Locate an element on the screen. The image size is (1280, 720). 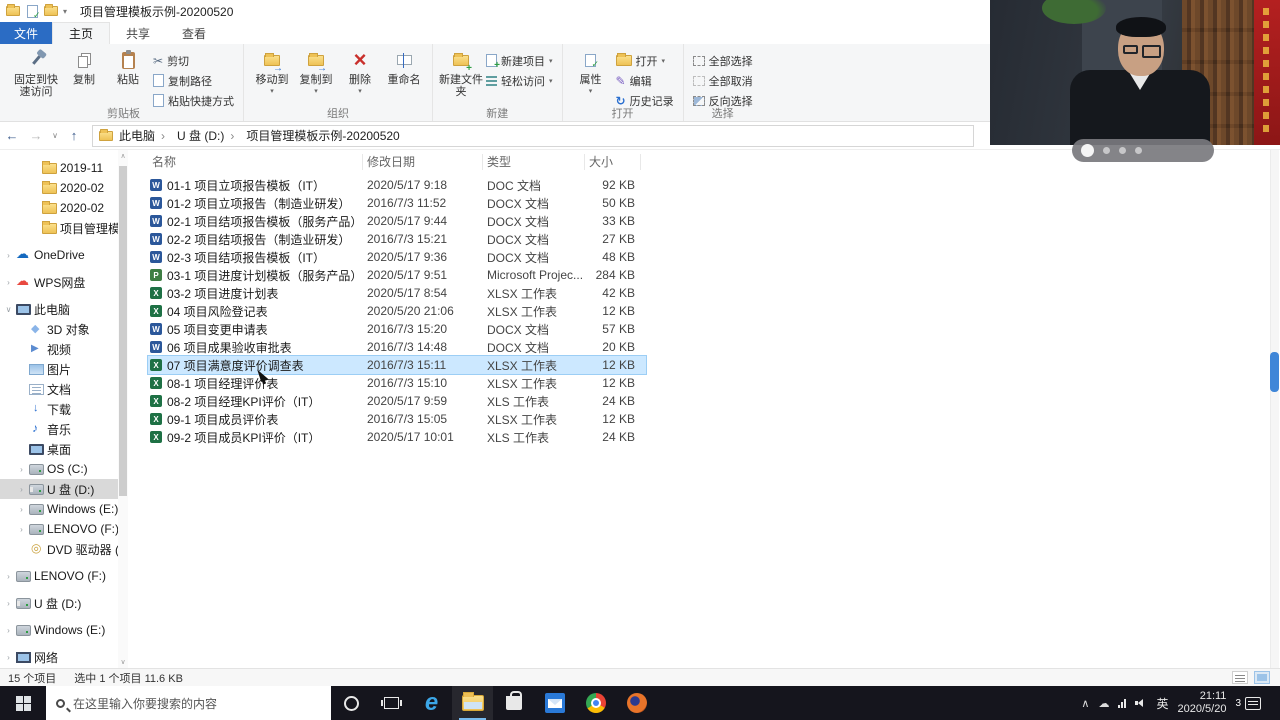
taskbar-clock: 21:11 2020/5/20 is located at coordinates (1202, 703).